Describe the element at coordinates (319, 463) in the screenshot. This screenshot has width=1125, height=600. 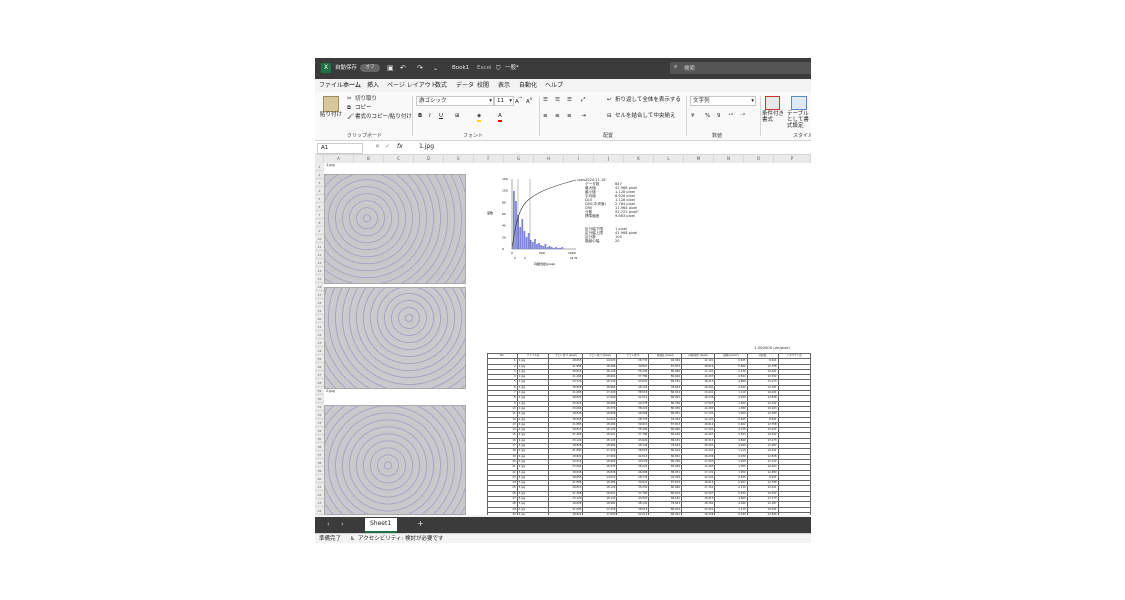
I see `row-header: 38` at that location.